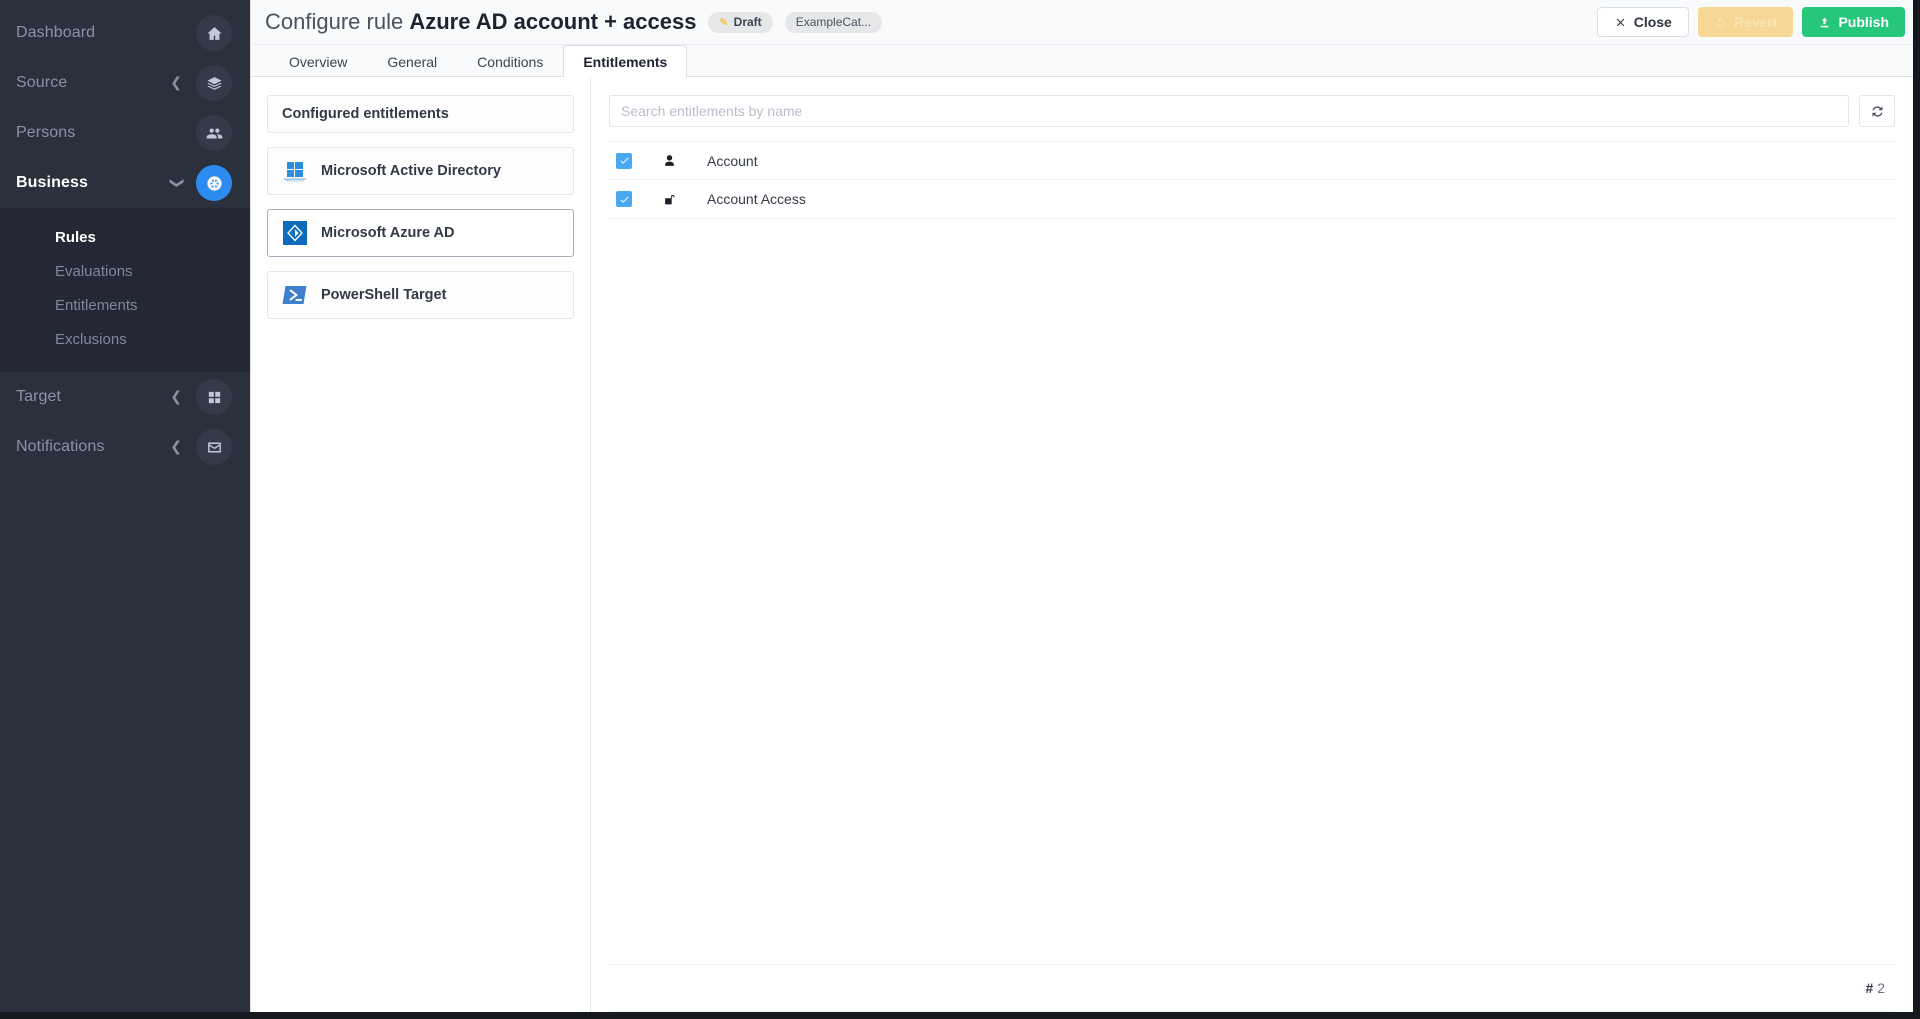  I want to click on search-row, so click(1252, 111).